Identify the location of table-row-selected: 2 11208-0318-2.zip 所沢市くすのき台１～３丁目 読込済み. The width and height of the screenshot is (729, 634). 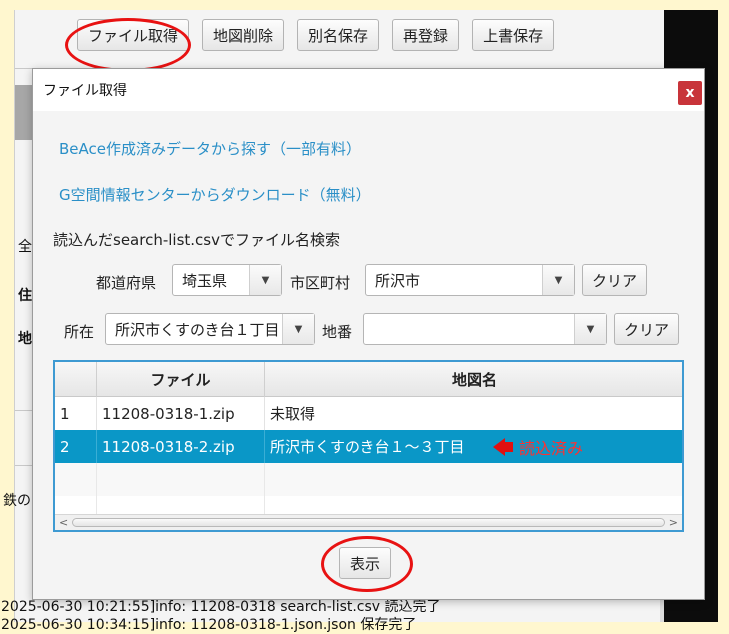
(368, 446).